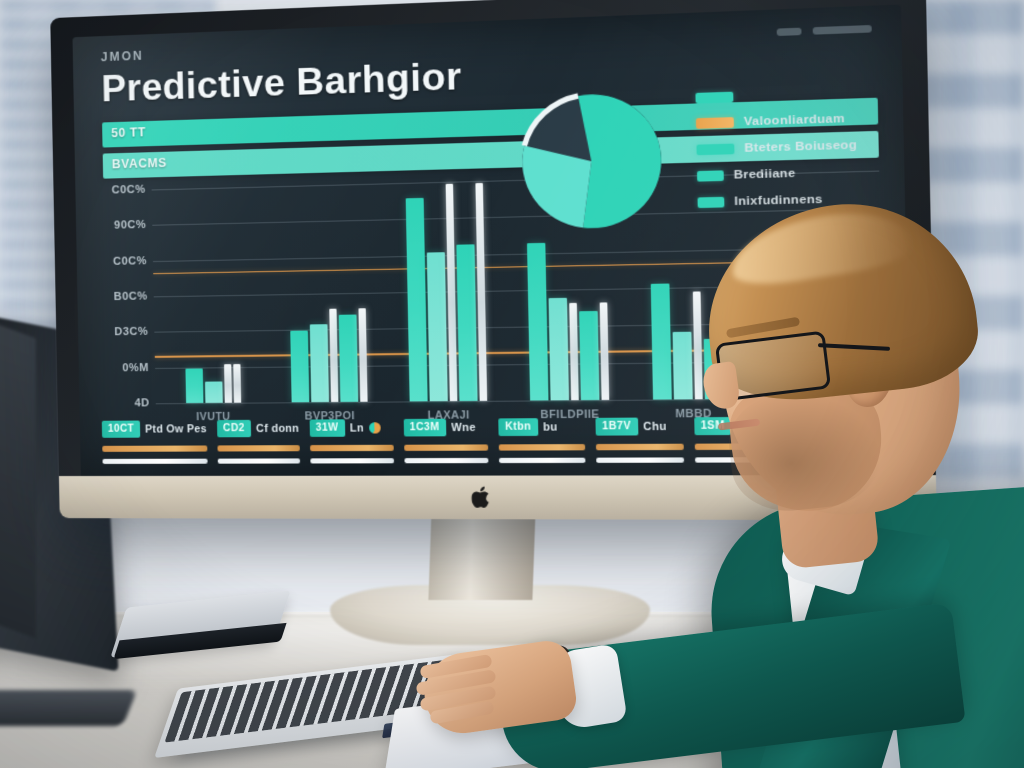 The height and width of the screenshot is (768, 1024). What do you see at coordinates (446, 441) in the screenshot?
I see `kpi-card: 1C3M Wne` at bounding box center [446, 441].